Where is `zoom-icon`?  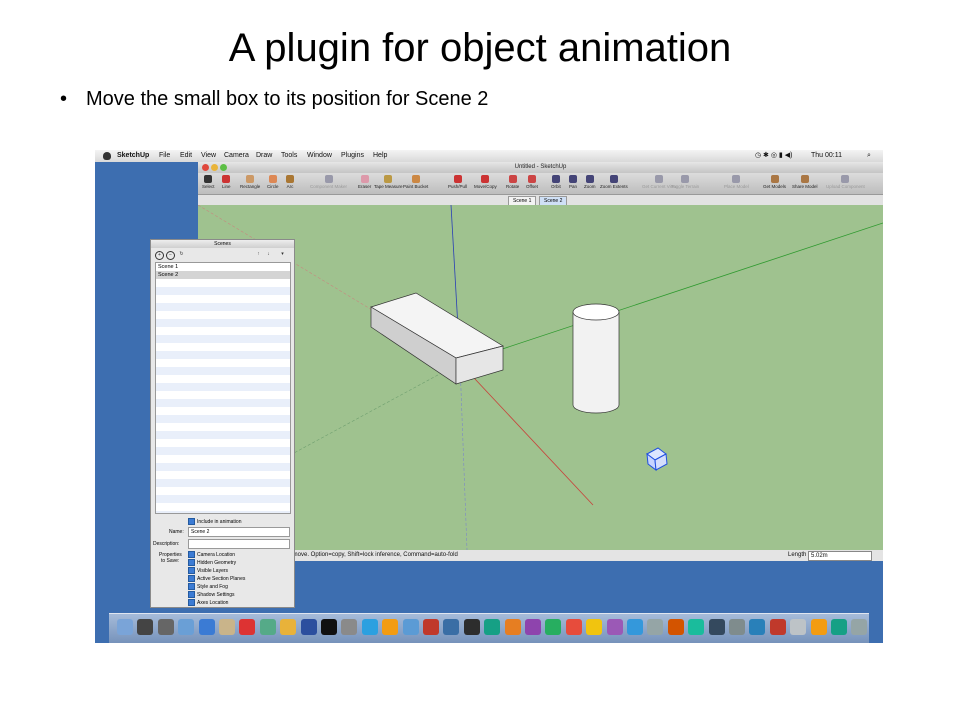 zoom-icon is located at coordinates (223, 167).